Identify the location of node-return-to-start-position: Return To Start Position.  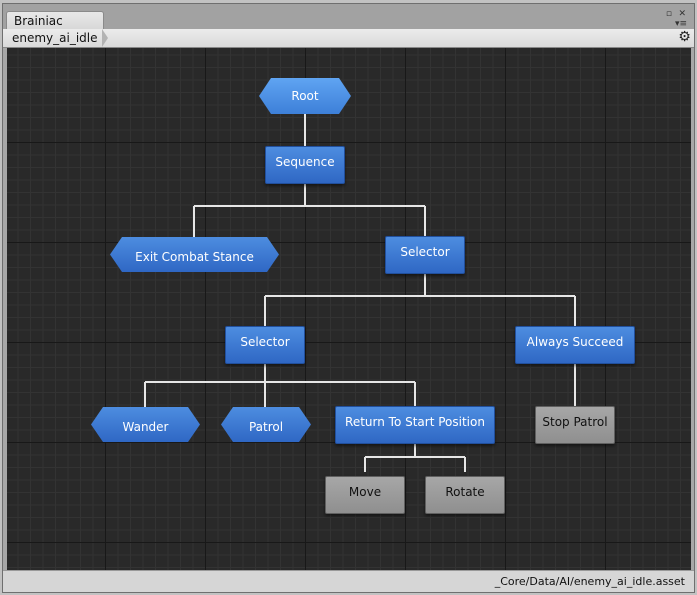
(415, 425).